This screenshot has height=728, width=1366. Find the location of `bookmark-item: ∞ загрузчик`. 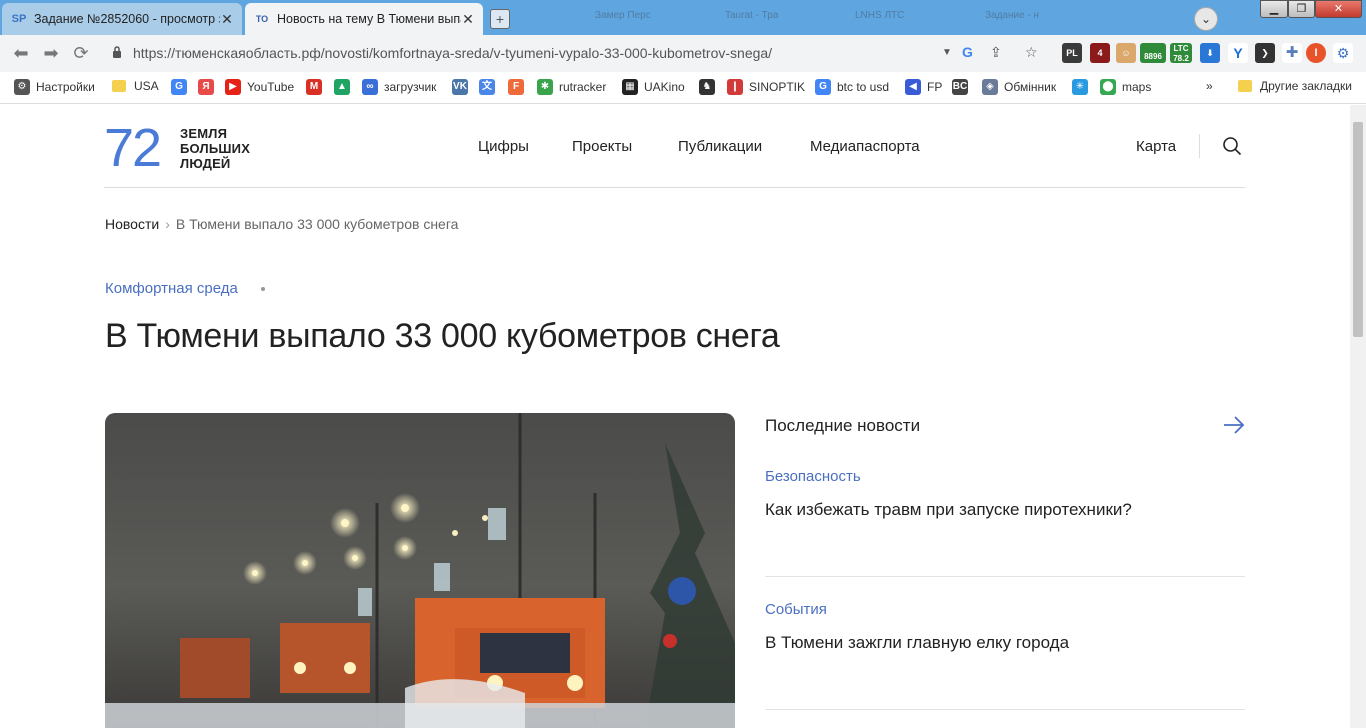

bookmark-item: ∞ загрузчик is located at coordinates (399, 87).